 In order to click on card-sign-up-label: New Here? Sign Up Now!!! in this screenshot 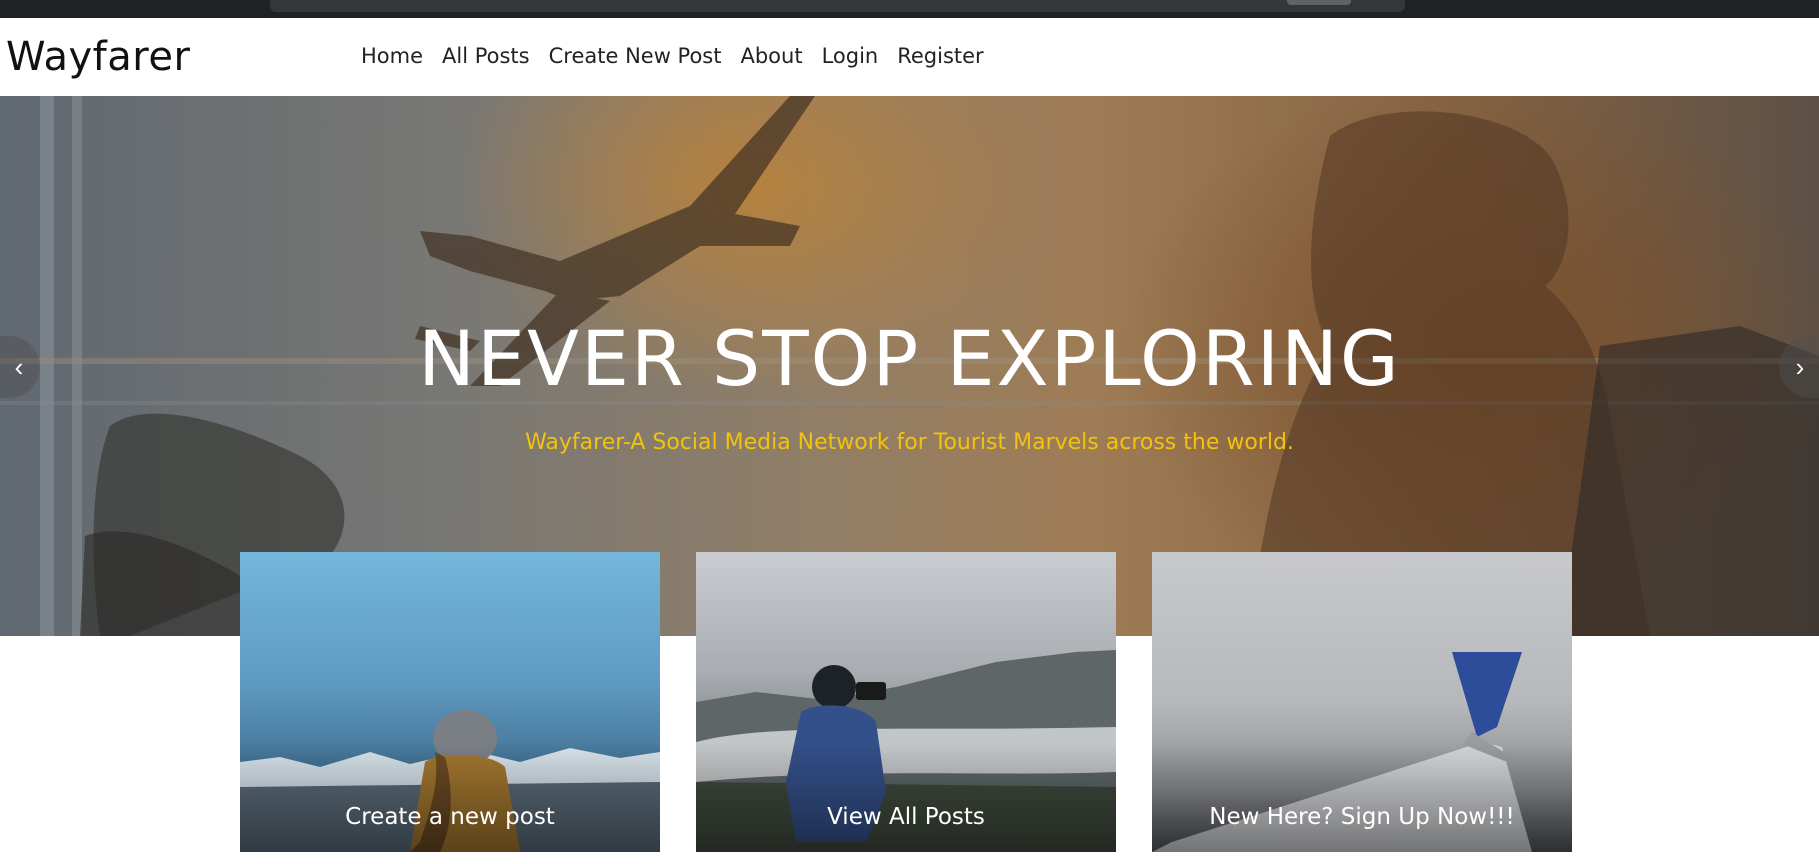, I will do `click(1362, 817)`.